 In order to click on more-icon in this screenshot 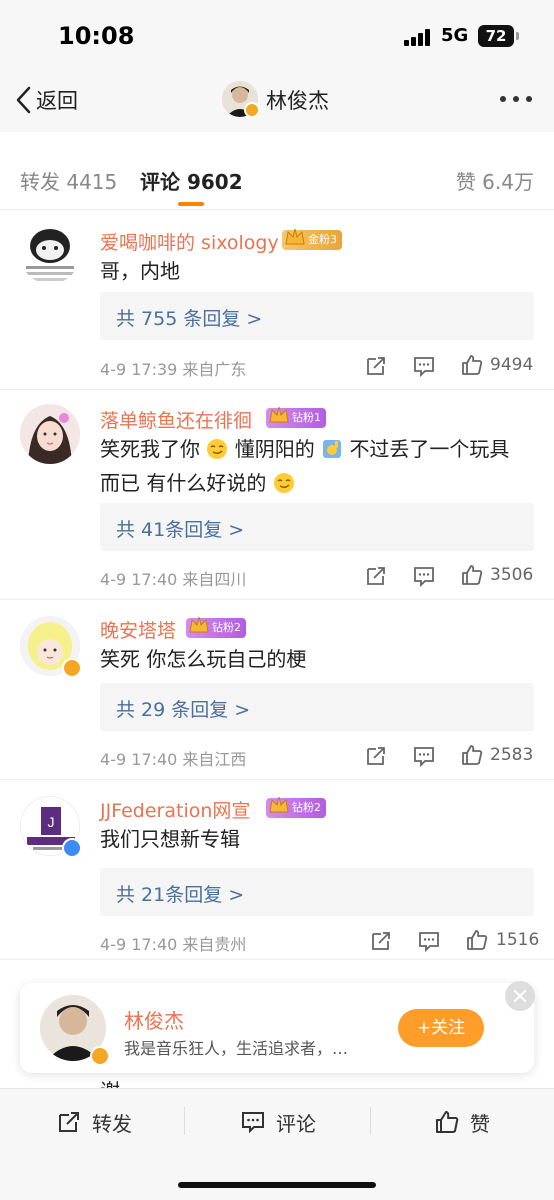, I will do `click(518, 100)`.